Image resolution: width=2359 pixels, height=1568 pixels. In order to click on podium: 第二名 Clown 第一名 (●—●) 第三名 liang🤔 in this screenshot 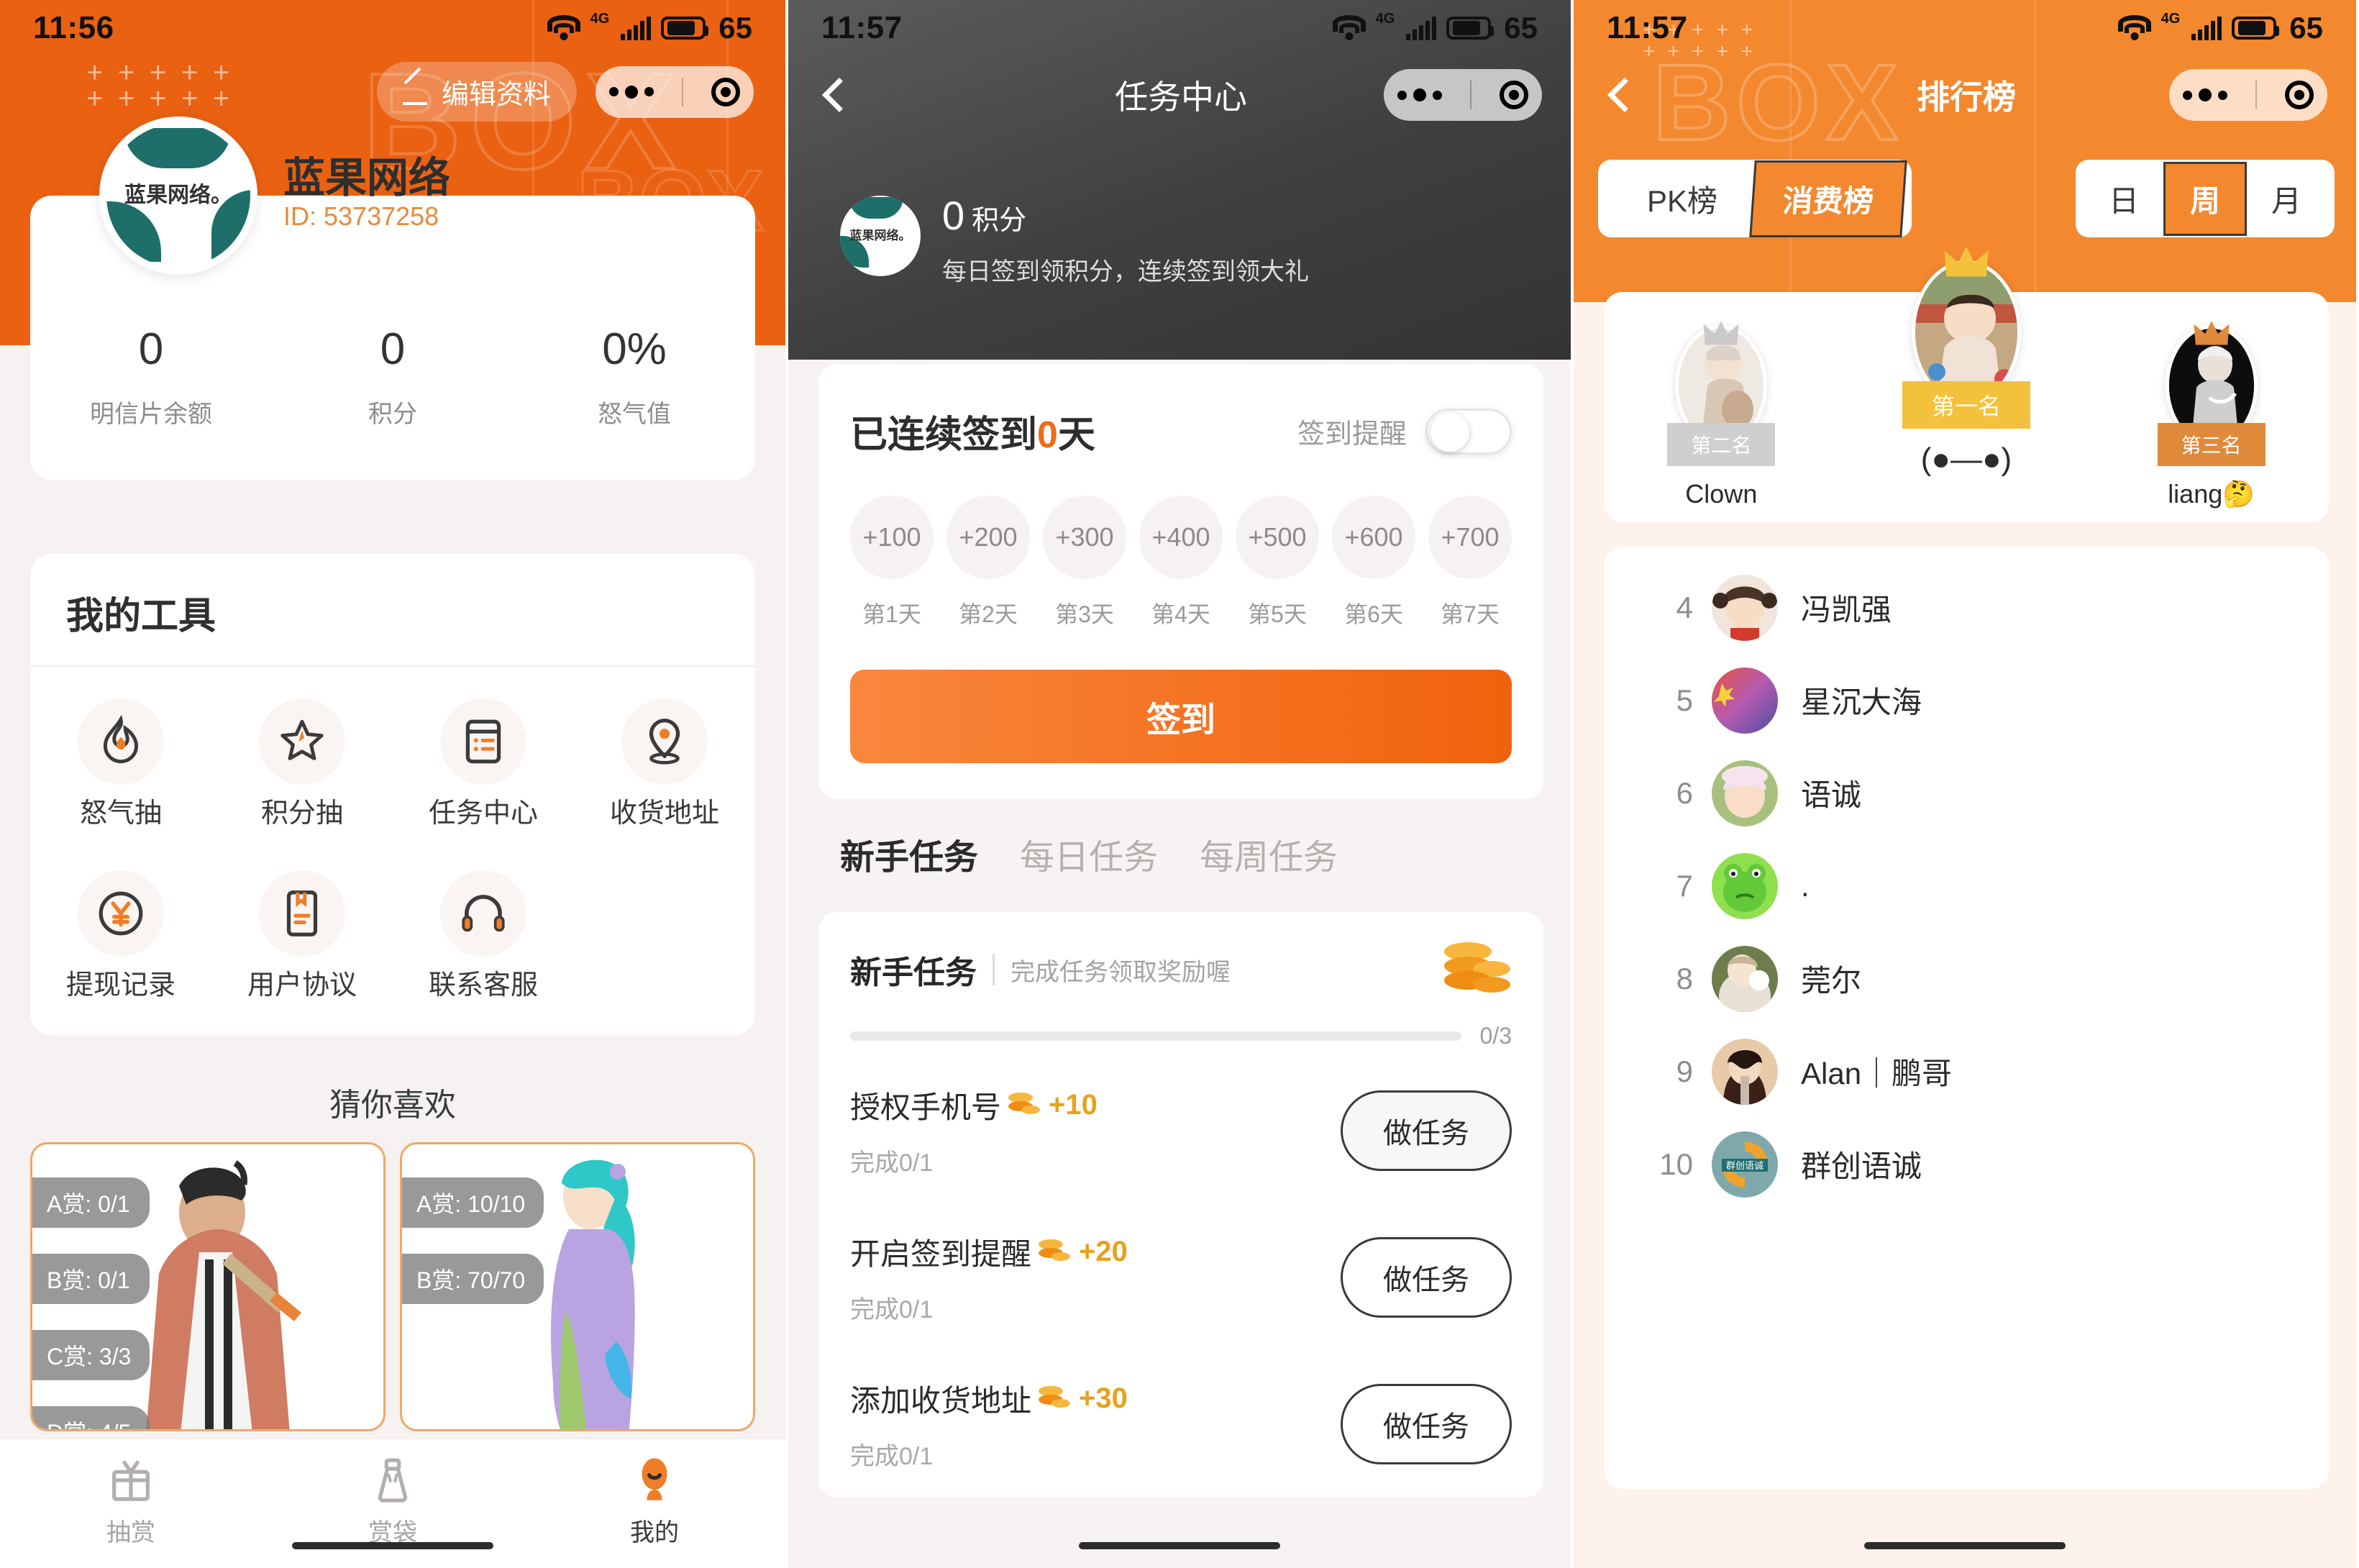, I will do `click(1966, 384)`.